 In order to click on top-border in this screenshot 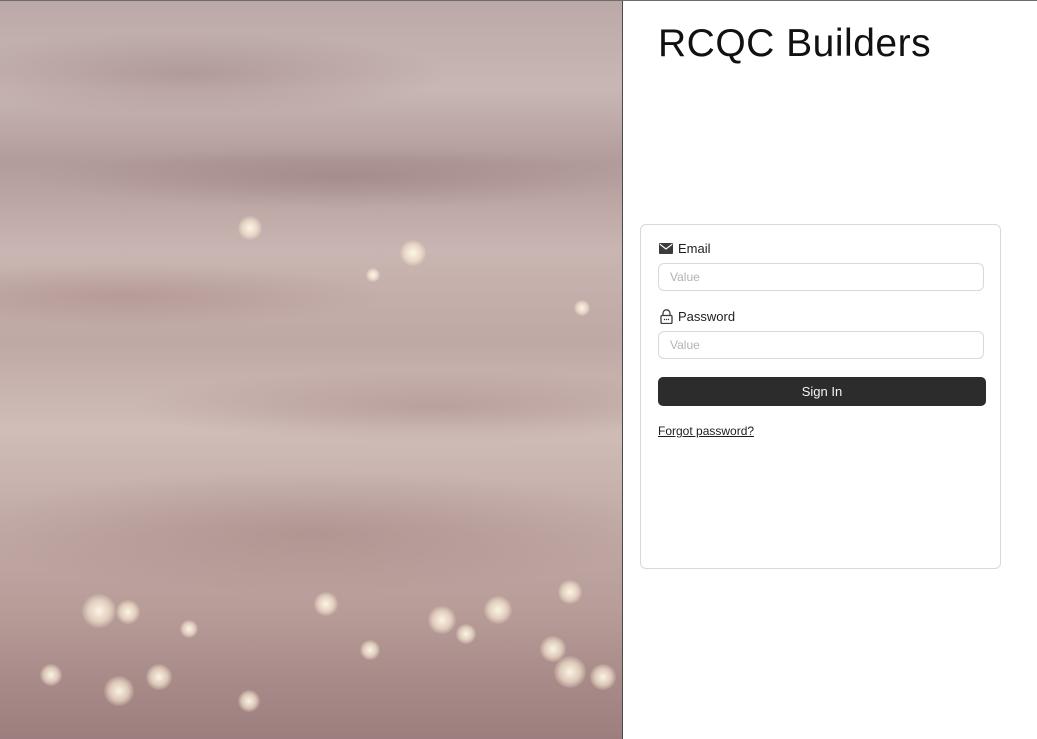, I will do `click(518, 0)`.